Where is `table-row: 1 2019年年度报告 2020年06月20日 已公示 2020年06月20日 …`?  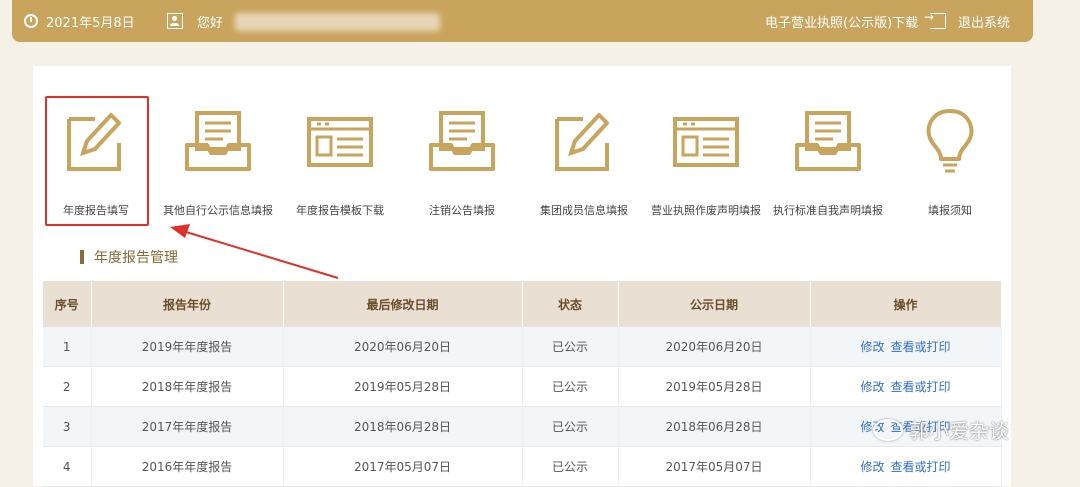
table-row: 1 2019年年度报告 2020年06月20日 已公示 2020年06月20日 … is located at coordinates (522, 347).